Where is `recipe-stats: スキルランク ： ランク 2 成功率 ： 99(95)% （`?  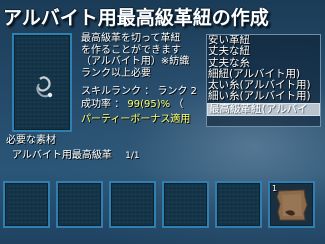
recipe-stats: スキルランク ： ランク 2 成功率 ： 99(95)% （ is located at coordinates (139, 98).